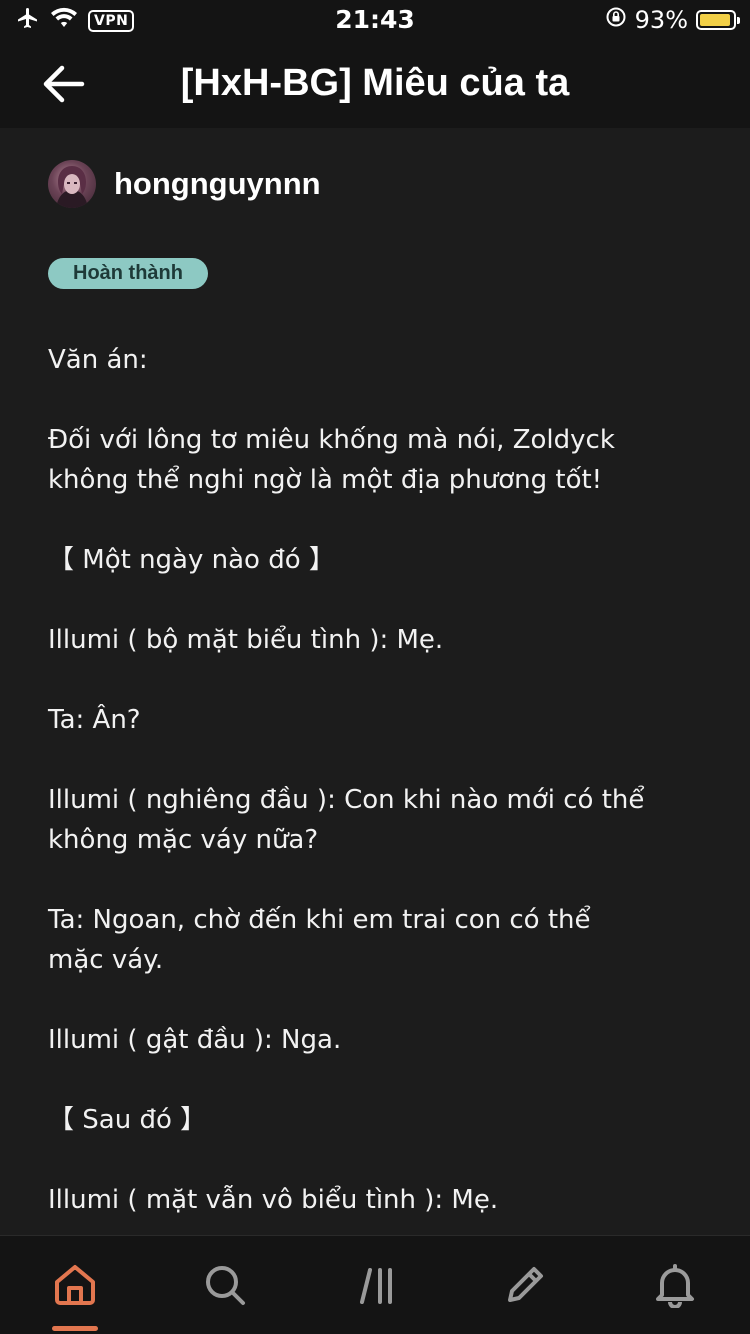 This screenshot has width=750, height=1334. I want to click on orientation-lock-icon, so click(616, 20).